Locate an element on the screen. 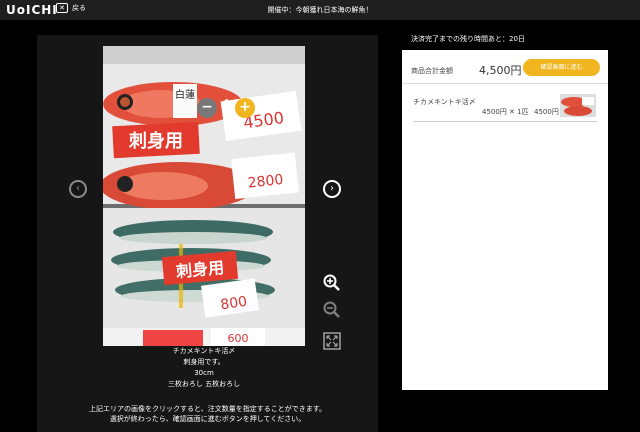 This screenshot has height=432, width=640. zoom-in-icon is located at coordinates (332, 283).